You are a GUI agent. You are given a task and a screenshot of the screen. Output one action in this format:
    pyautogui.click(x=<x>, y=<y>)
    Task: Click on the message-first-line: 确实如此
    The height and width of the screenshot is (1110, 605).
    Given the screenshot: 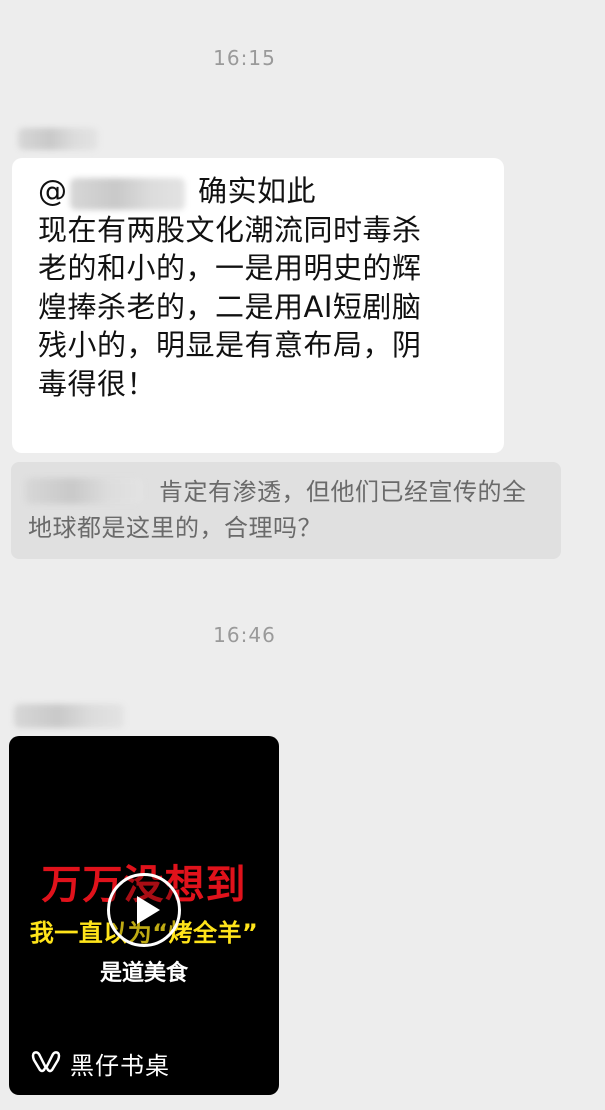 What is the action you would take?
    pyautogui.click(x=257, y=191)
    